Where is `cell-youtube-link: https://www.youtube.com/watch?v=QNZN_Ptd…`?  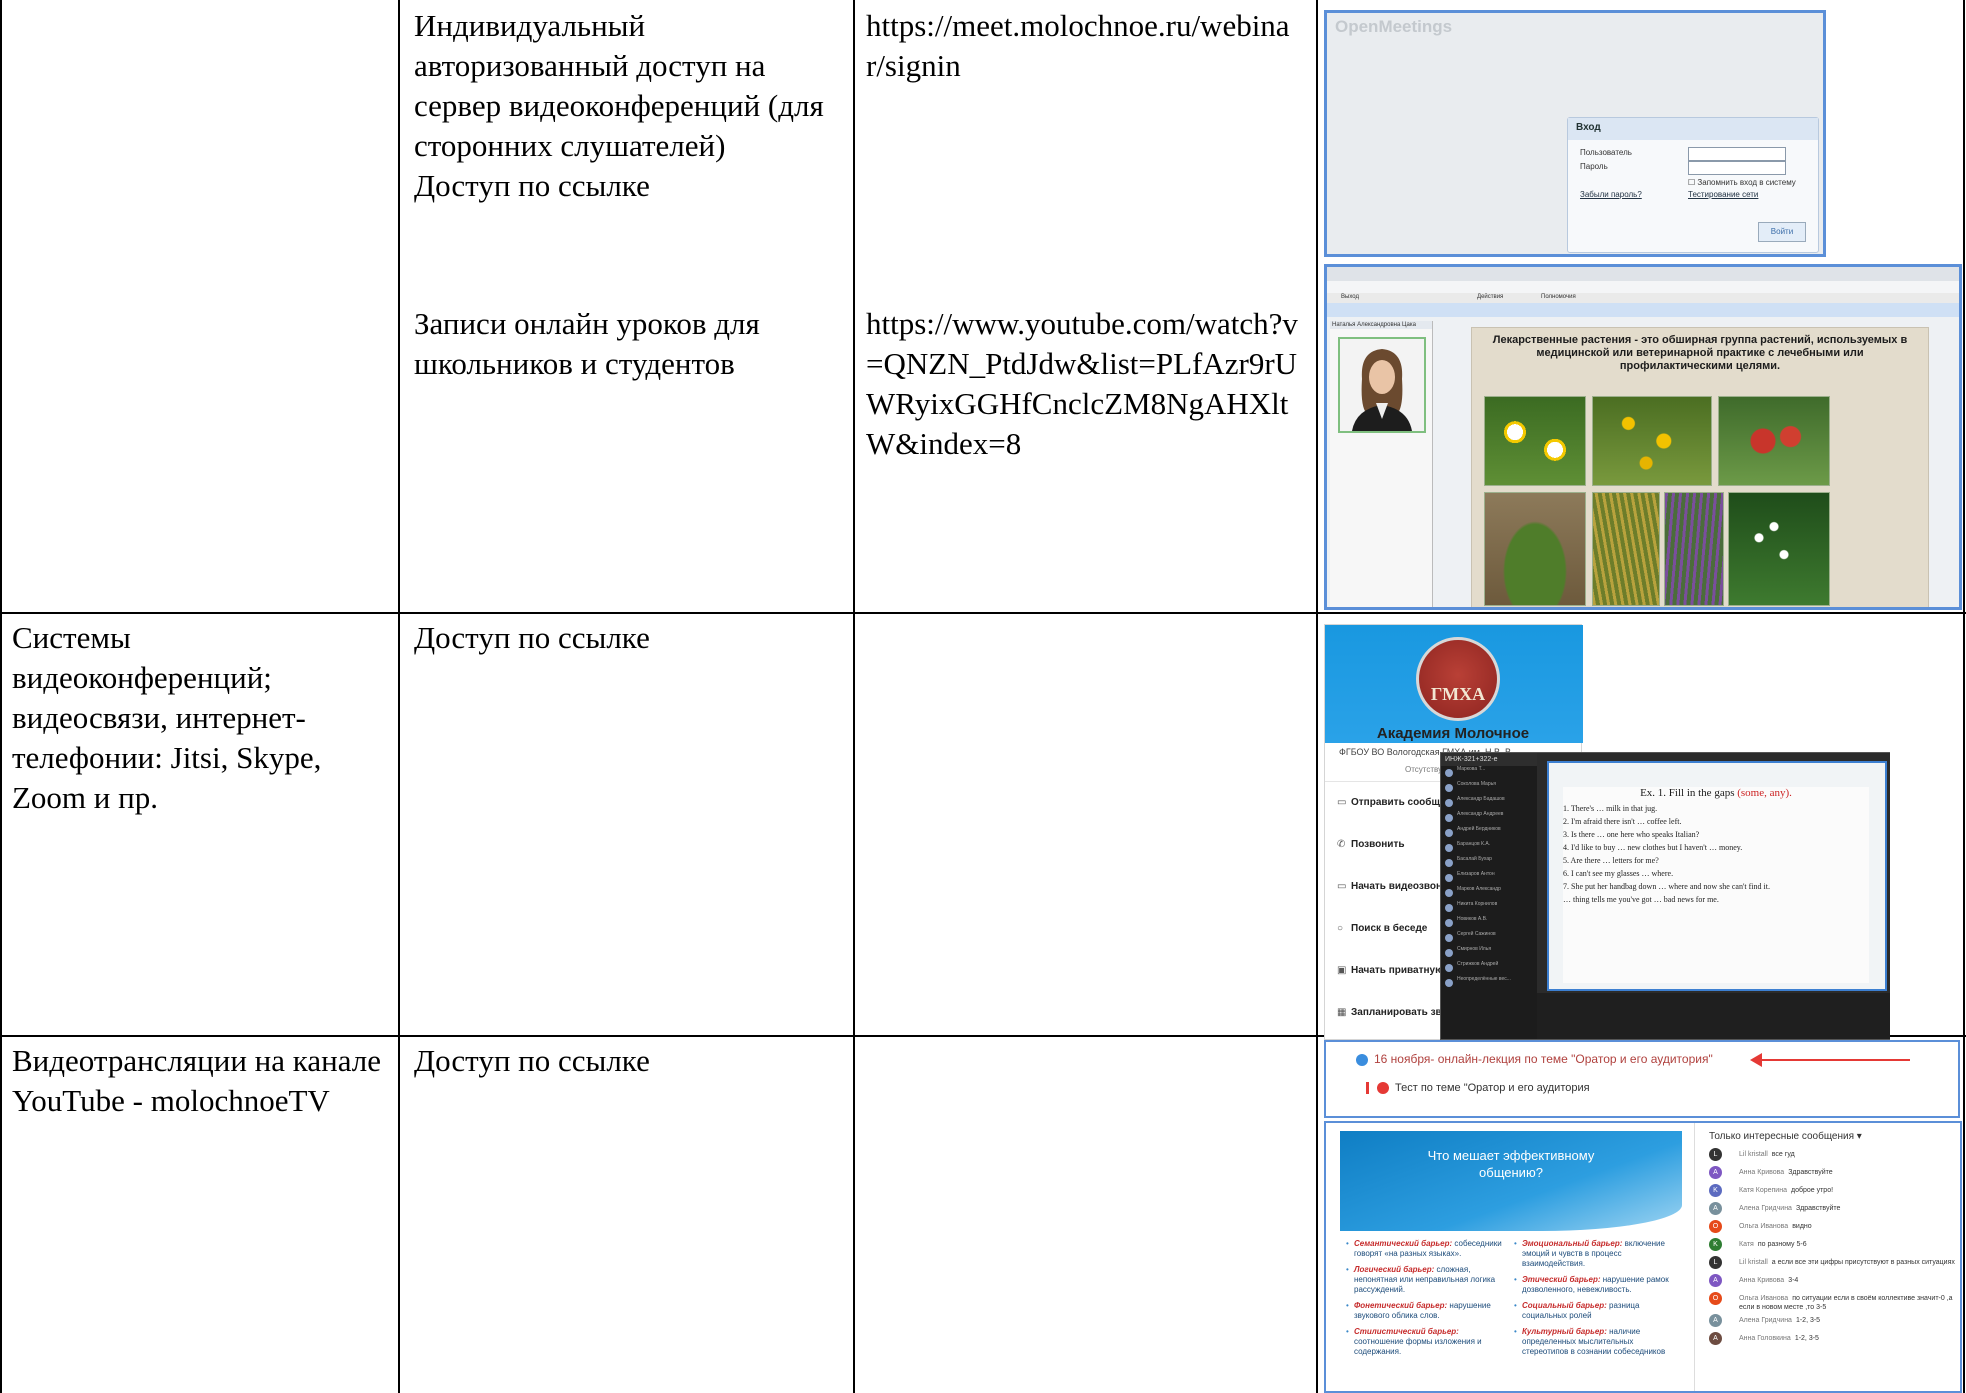 cell-youtube-link: https://www.youtube.com/watch?v=QNZN_Ptd… is located at coordinates (1086, 384).